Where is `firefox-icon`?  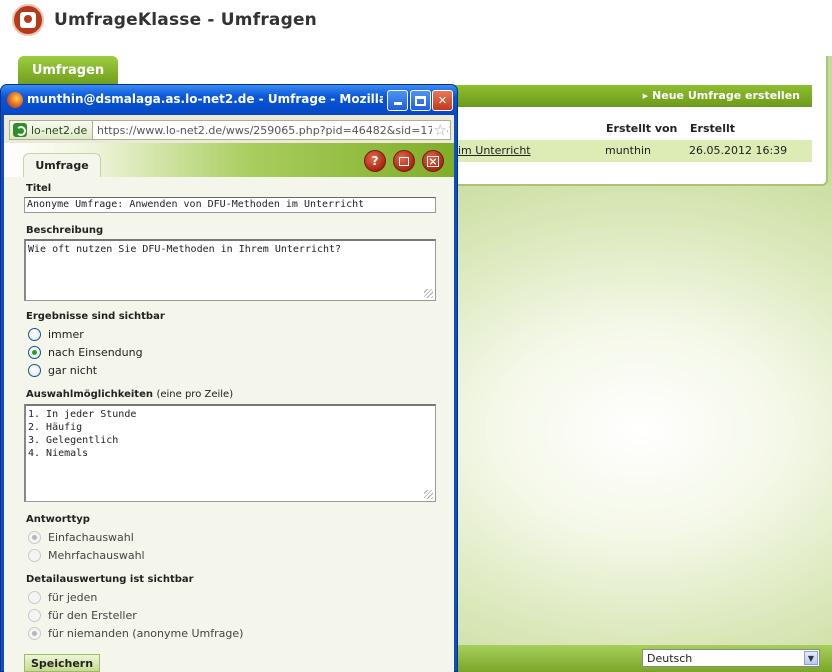
firefox-icon is located at coordinates (15, 100).